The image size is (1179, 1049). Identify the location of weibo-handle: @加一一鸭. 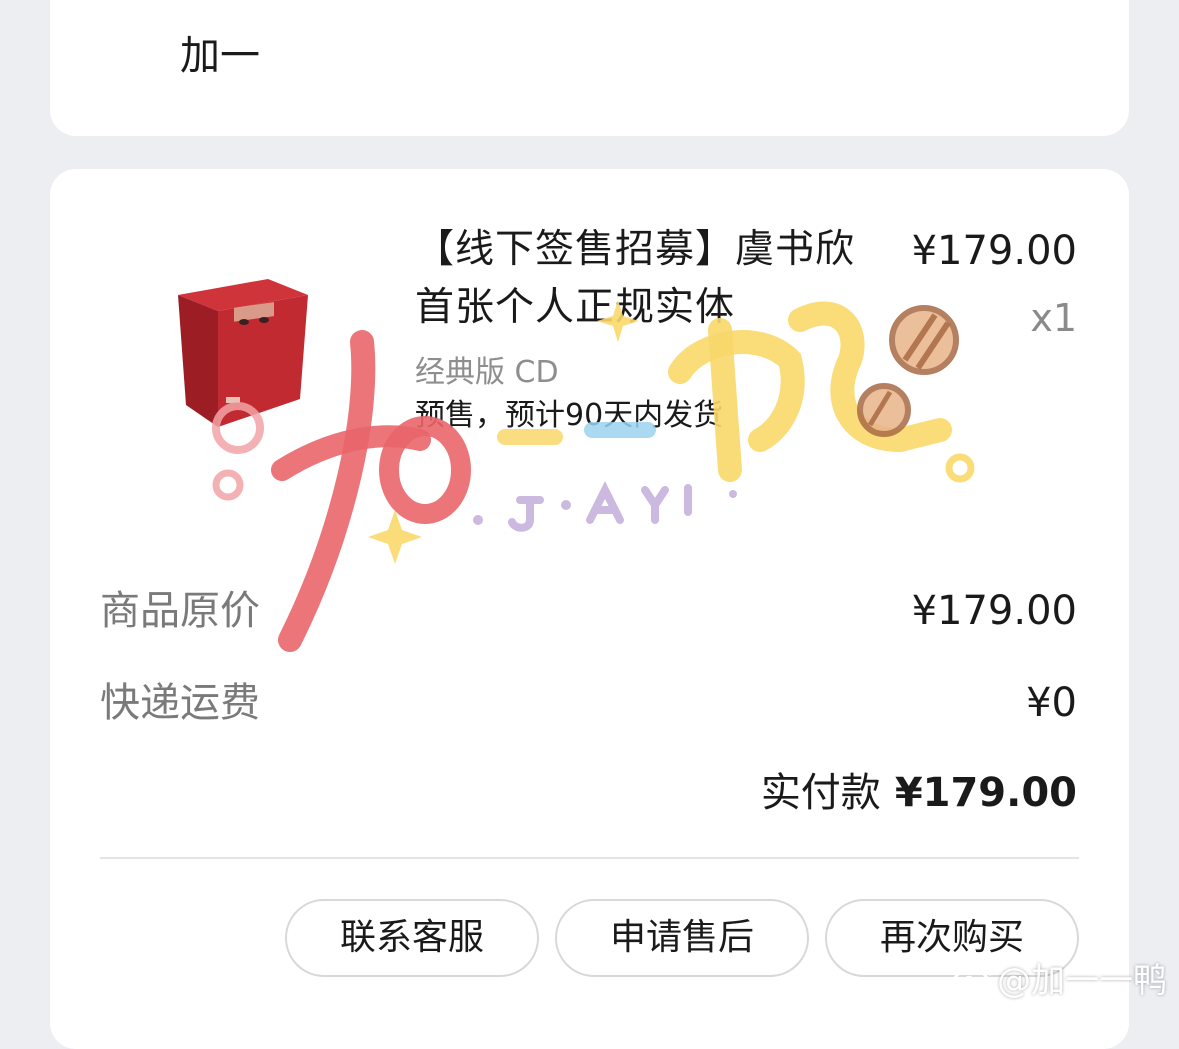
(1082, 981).